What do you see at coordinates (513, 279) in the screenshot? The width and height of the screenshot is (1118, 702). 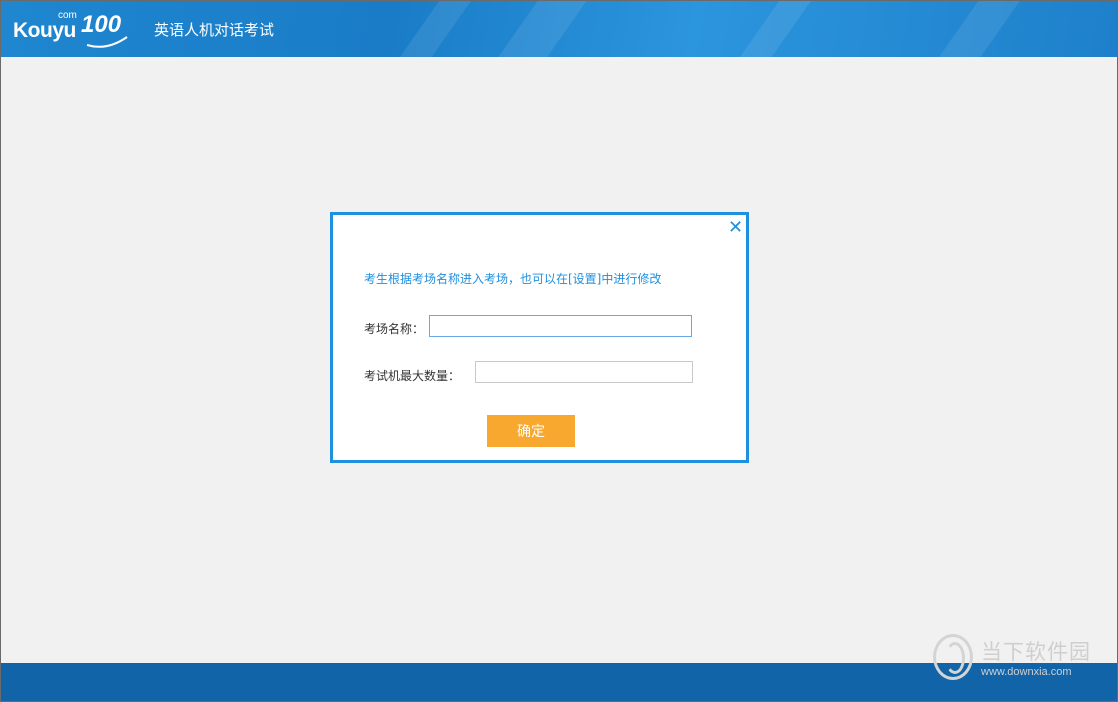 I see `dialog-hint: 考生根据考场名称进入考场，也可以在[设置]中进行修改` at bounding box center [513, 279].